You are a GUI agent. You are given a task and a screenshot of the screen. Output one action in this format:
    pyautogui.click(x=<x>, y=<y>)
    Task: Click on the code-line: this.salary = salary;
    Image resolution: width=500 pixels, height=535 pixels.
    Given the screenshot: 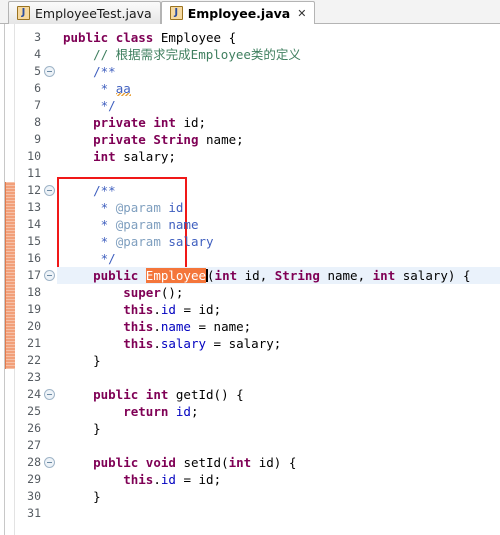 What is the action you would take?
    pyautogui.click(x=278, y=343)
    